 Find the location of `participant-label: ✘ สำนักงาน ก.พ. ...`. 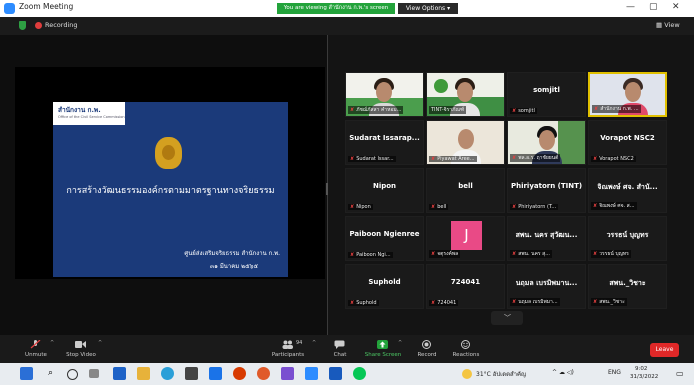

participant-label: ✘ สำนักงาน ก.พ. ... is located at coordinates (616, 109).